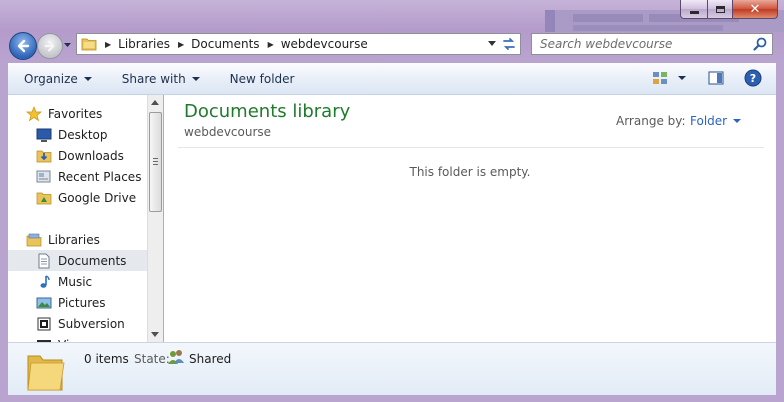 This screenshot has height=402, width=784. What do you see at coordinates (392, 79) in the screenshot?
I see `command-bar: Organize Share with New folder ?` at bounding box center [392, 79].